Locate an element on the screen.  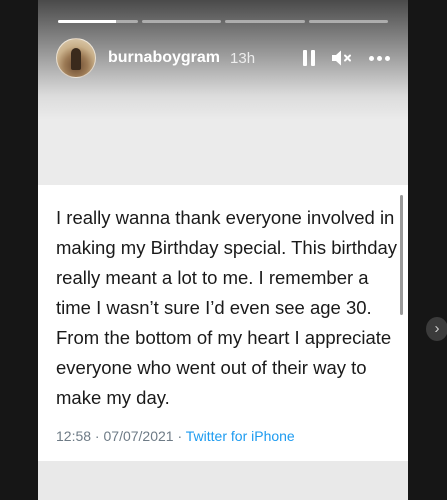
username: burnaboygram is located at coordinates (164, 58).